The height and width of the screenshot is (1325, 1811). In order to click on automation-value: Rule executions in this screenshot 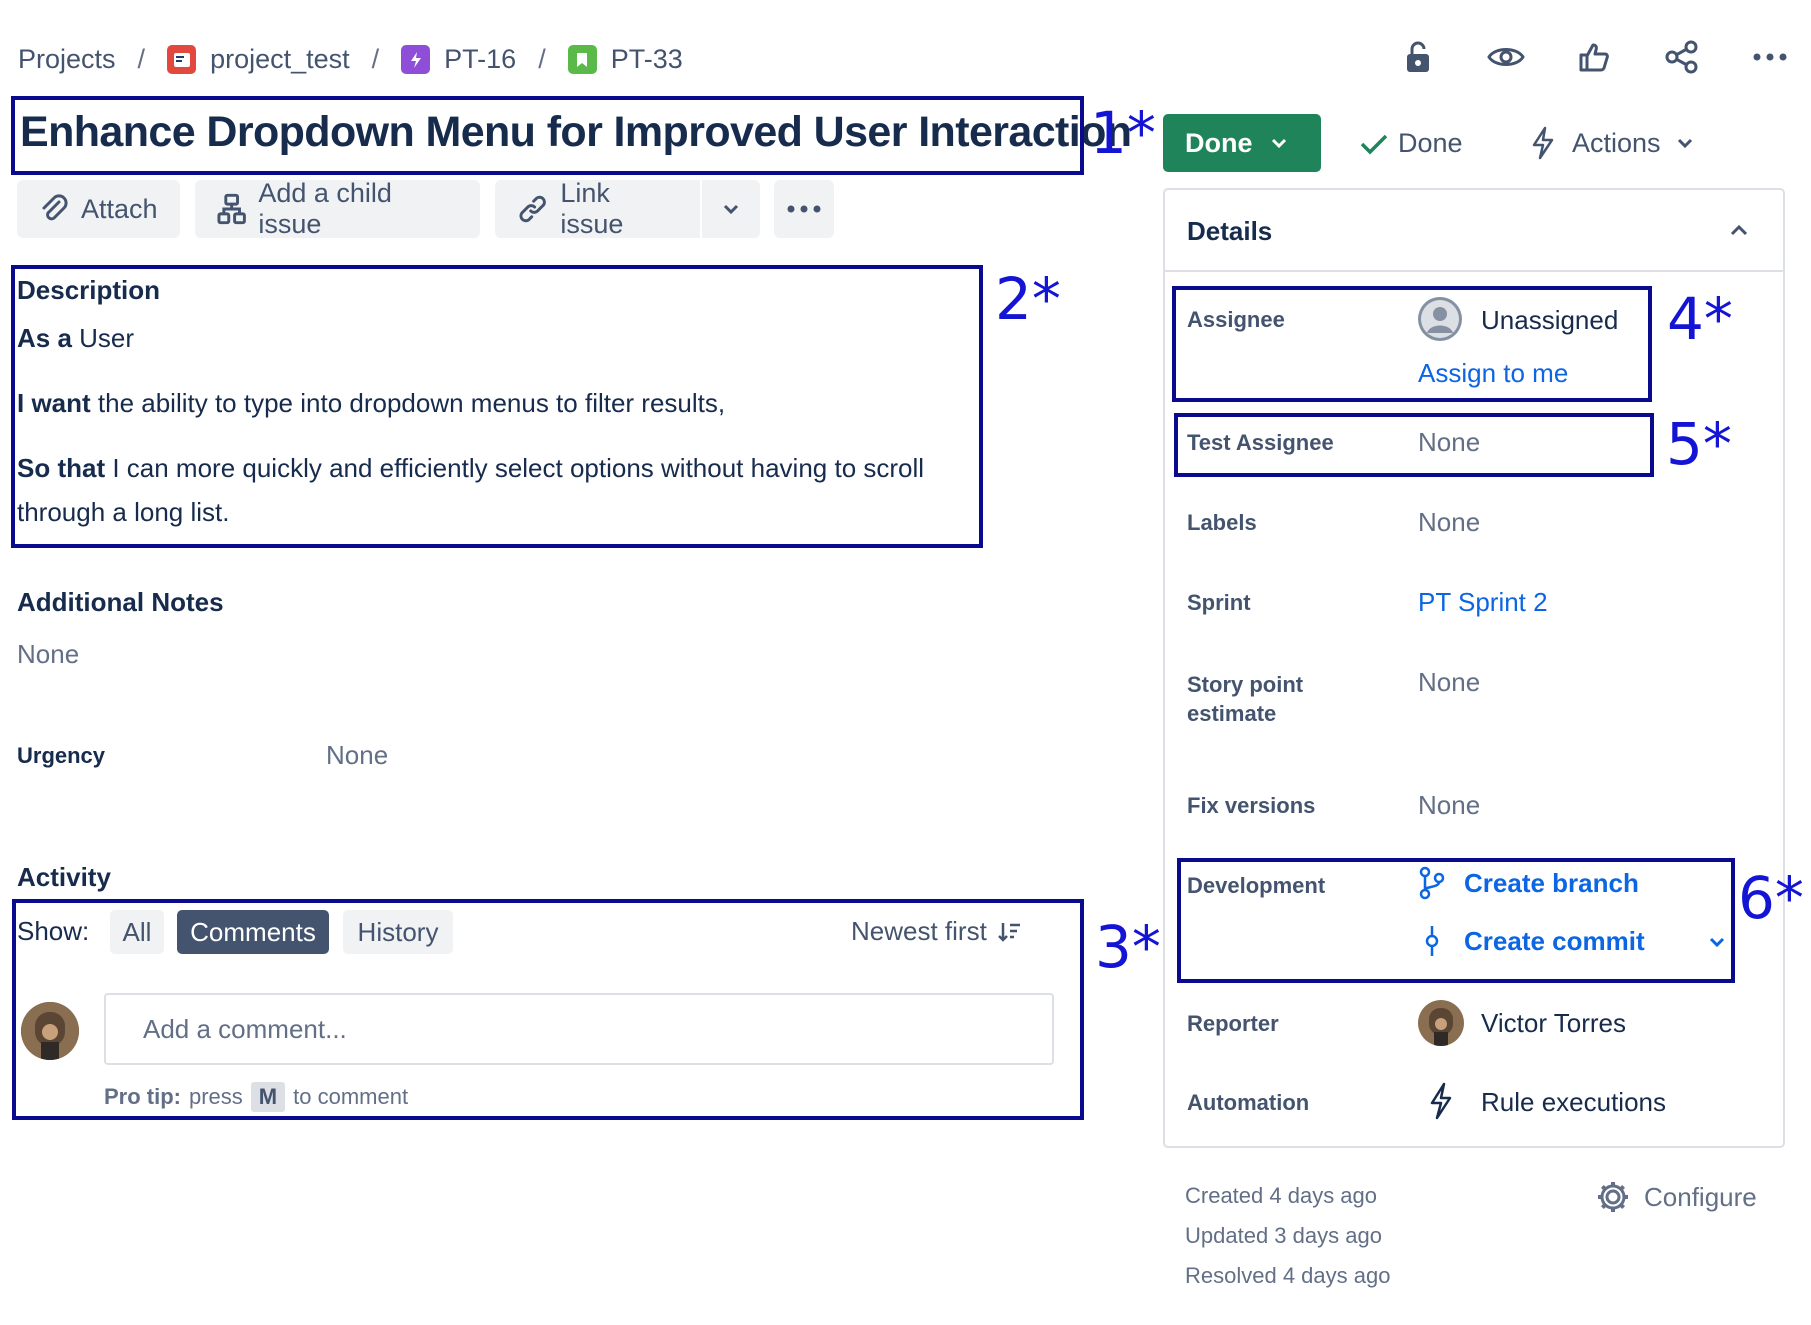, I will do `click(1573, 1102)`.